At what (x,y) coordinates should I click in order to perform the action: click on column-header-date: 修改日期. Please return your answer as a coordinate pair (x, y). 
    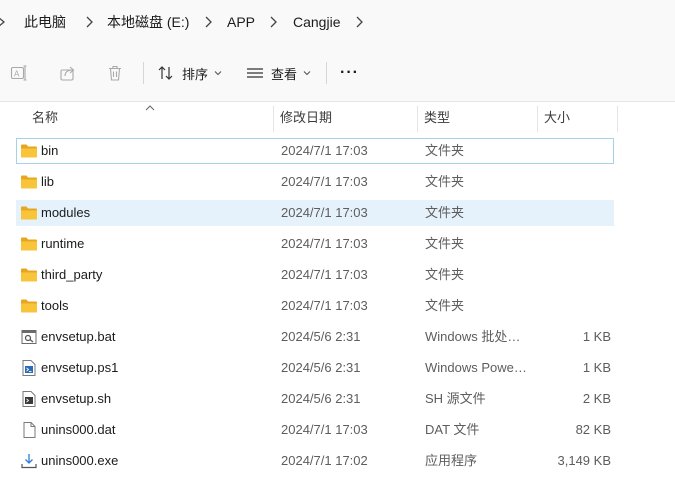
    Looking at the image, I should click on (306, 117).